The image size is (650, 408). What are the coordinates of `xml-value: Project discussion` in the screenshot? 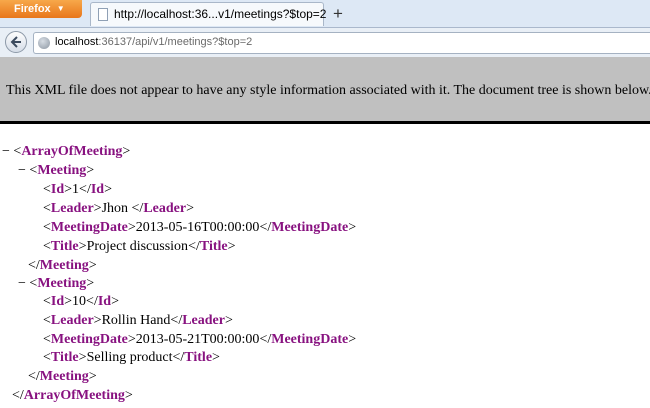 It's located at (137, 246).